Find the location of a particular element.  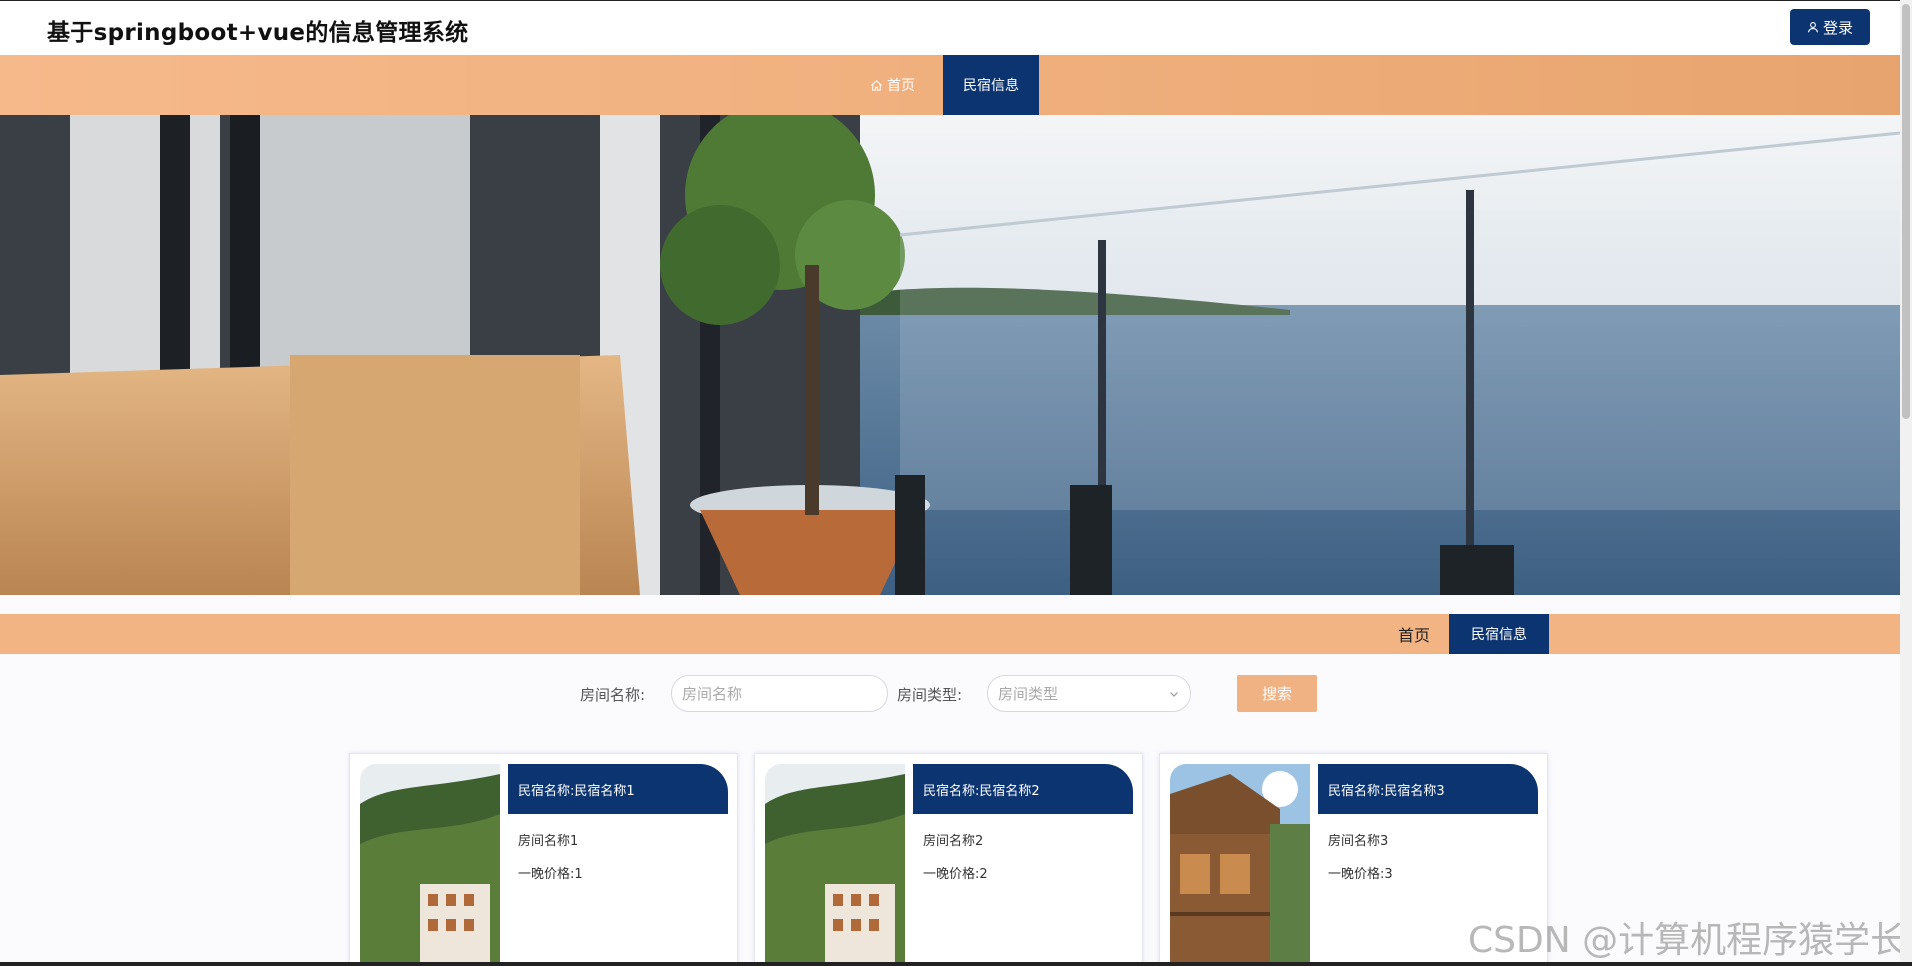

bottom-border is located at coordinates (956, 964).